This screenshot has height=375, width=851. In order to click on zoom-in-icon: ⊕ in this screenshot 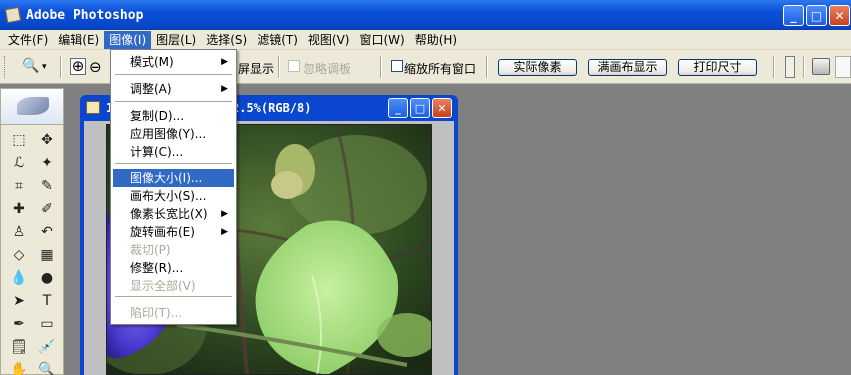, I will do `click(78, 66)`.